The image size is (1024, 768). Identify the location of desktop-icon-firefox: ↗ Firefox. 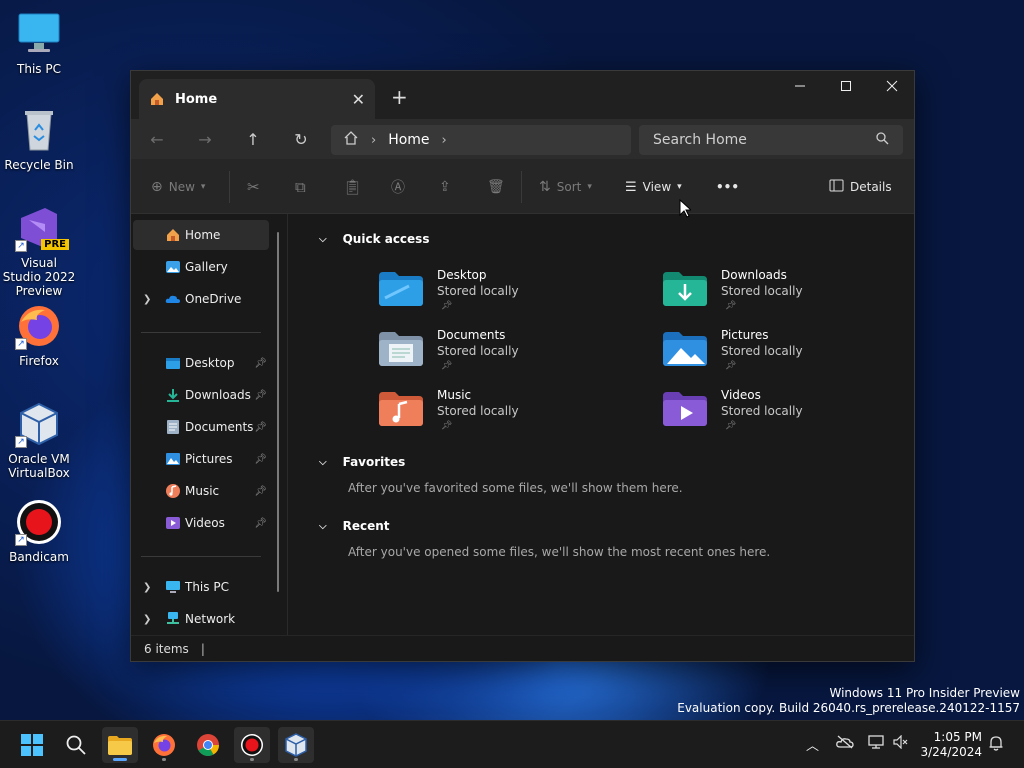
(39, 335).